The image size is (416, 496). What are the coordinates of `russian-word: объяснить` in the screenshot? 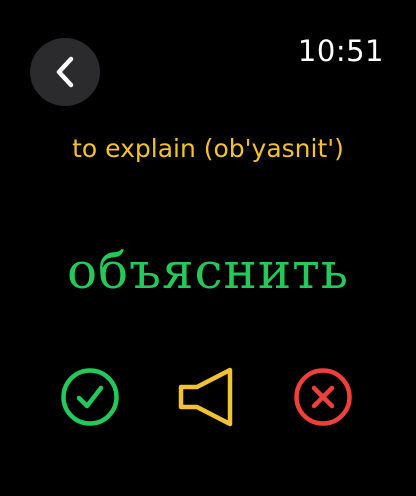 It's located at (208, 271).